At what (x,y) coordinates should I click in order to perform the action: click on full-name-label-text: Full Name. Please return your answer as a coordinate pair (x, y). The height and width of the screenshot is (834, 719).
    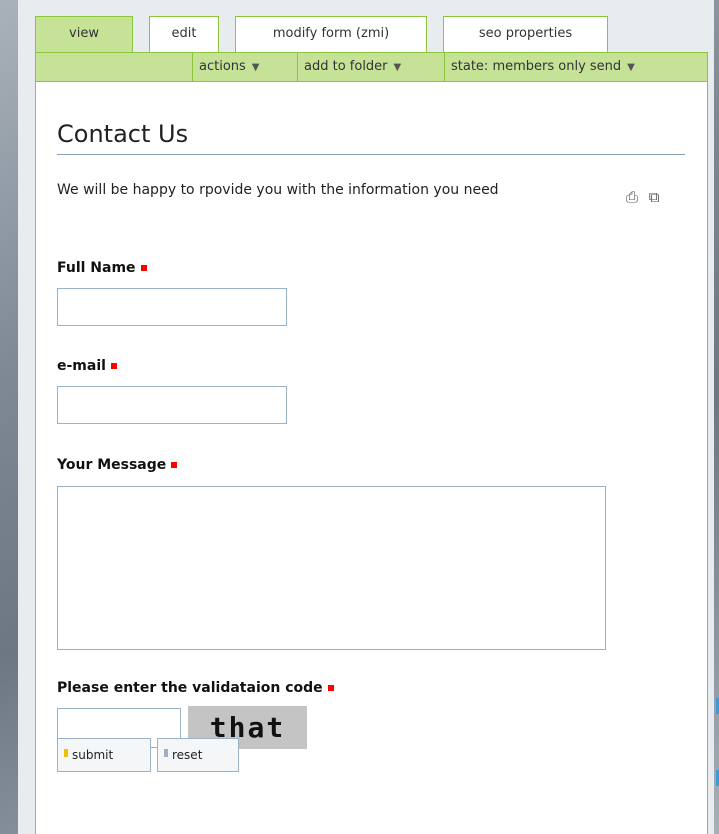
    Looking at the image, I should click on (96, 268).